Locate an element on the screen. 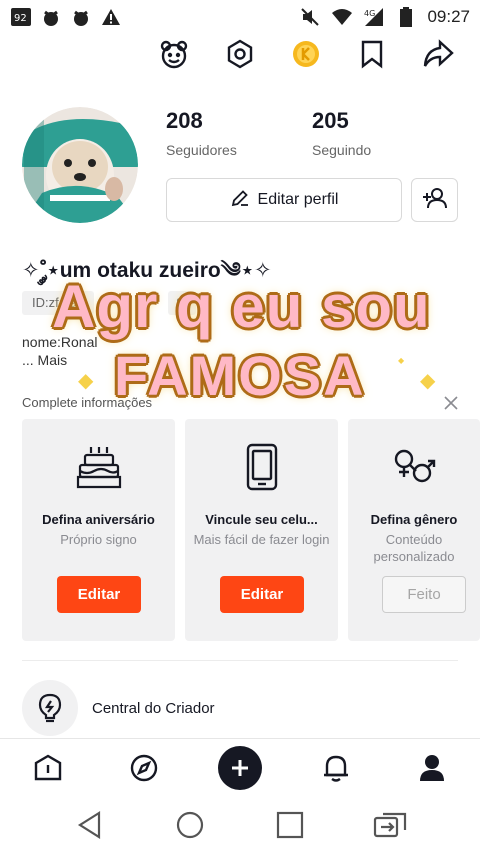  add-friend-button is located at coordinates (434, 200).